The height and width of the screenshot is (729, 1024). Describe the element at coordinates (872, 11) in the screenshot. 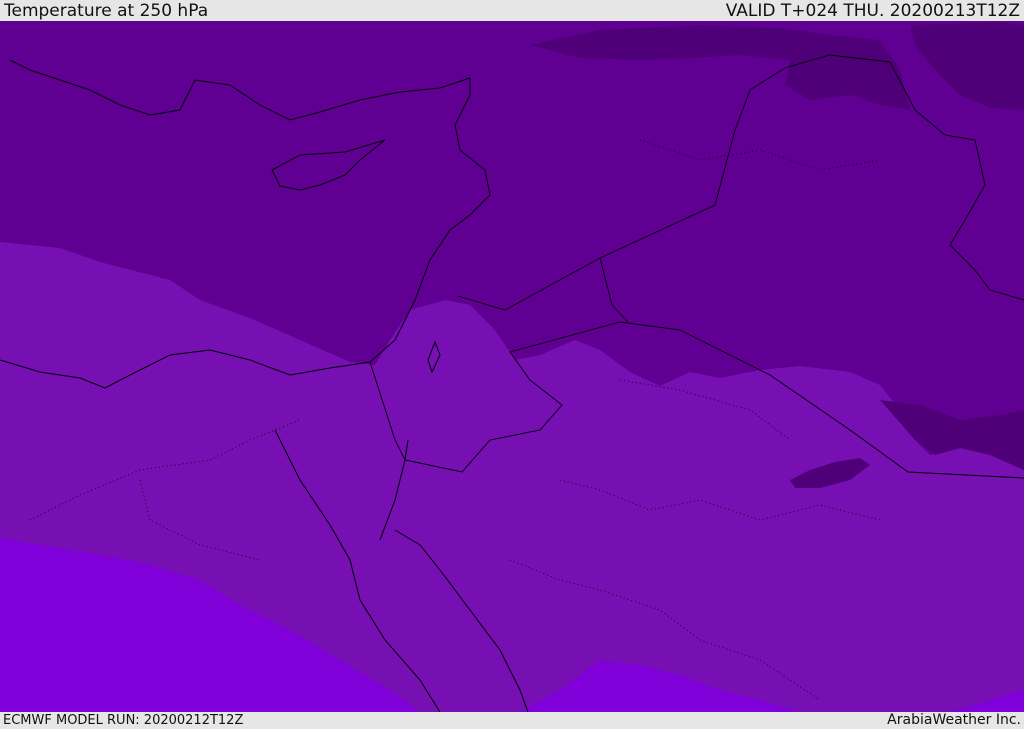

I see `valid-time: VALID T+024 THU. 20200213T12Z` at that location.